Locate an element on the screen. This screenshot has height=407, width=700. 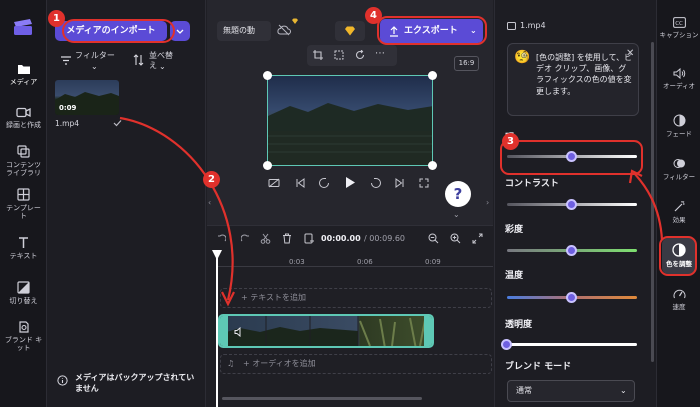
step-badge-3: 3 is located at coordinates (510, 141).